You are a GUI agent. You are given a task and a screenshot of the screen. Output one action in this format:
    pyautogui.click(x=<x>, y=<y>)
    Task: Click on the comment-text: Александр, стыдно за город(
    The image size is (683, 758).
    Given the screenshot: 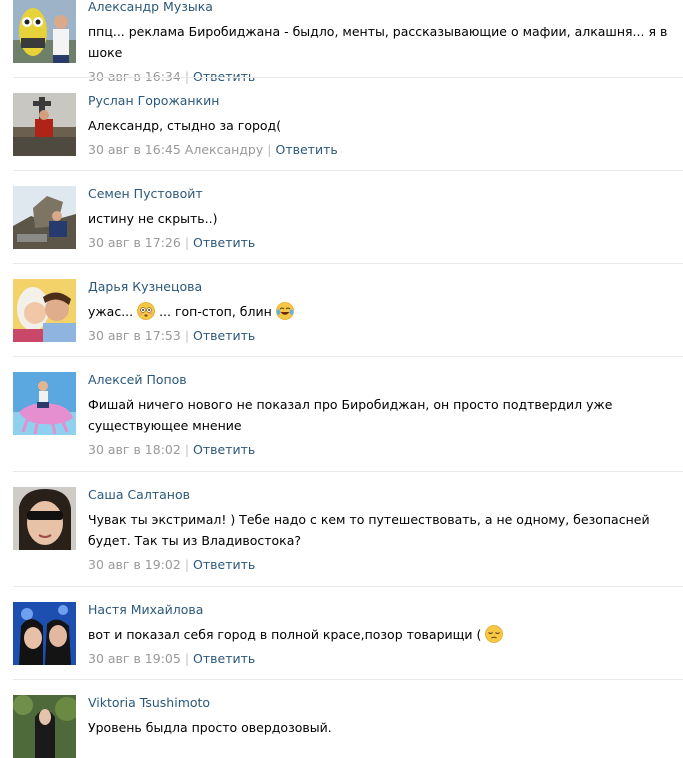 What is the action you would take?
    pyautogui.click(x=185, y=125)
    